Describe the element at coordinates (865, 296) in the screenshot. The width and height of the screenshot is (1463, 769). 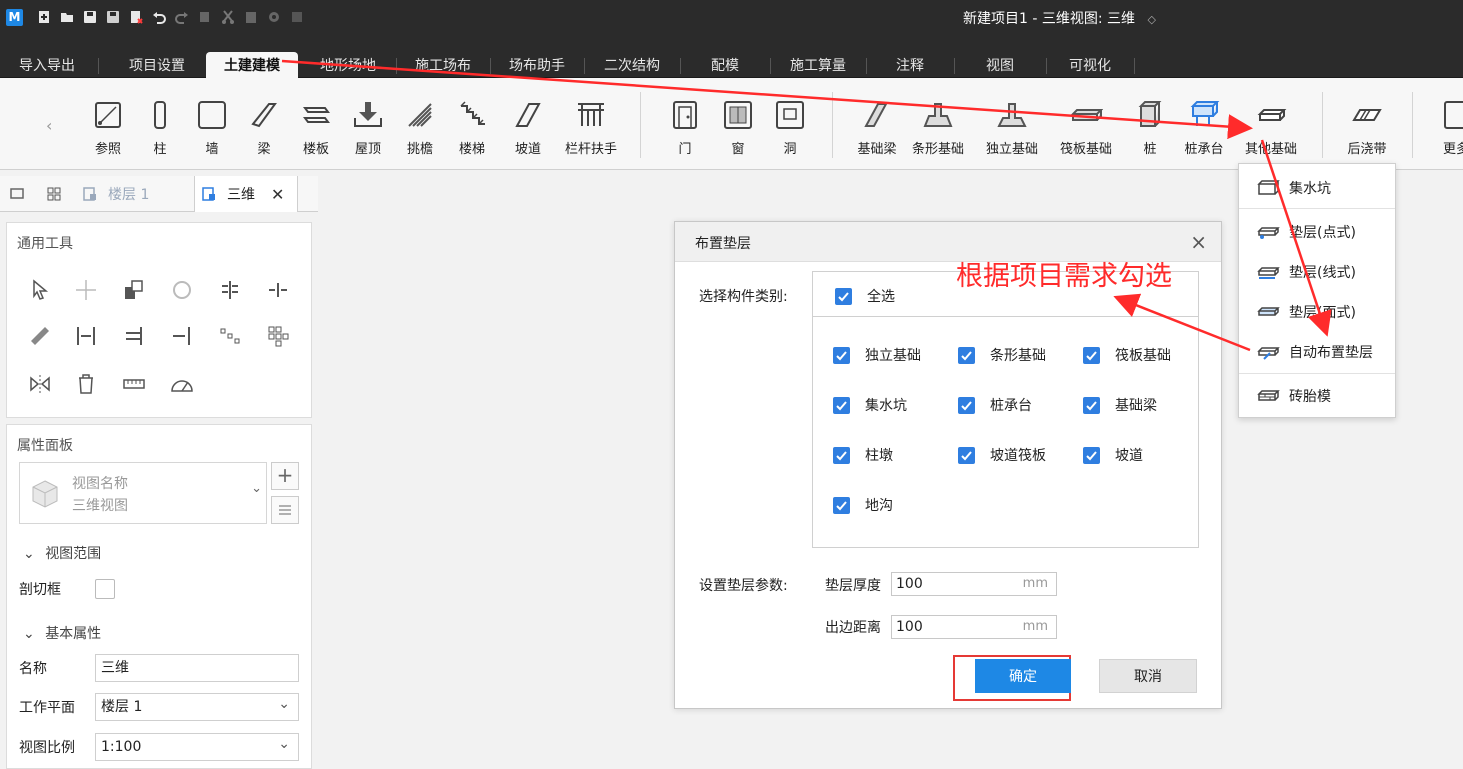
I see `select-all-checkbox: 全选` at that location.